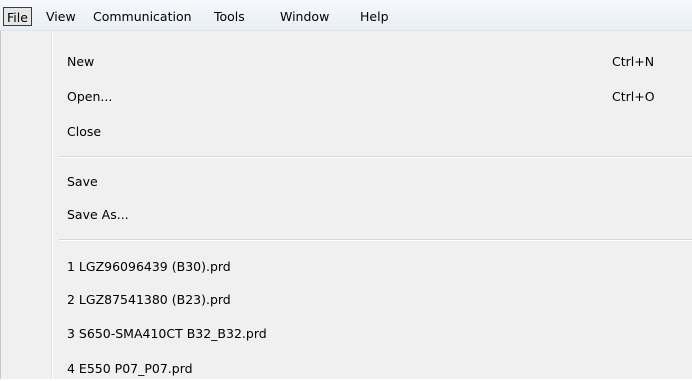 The image size is (692, 381). Describe the element at coordinates (346, 299) in the screenshot. I see `menu-item-recent-2: 2 LGZ87541380 (B23).prd` at that location.